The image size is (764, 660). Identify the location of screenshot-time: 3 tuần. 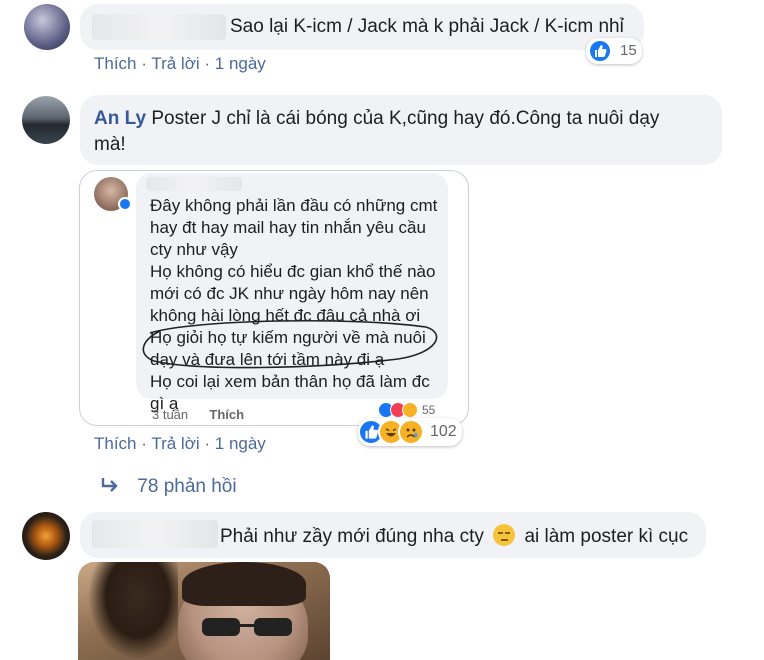
(170, 414).